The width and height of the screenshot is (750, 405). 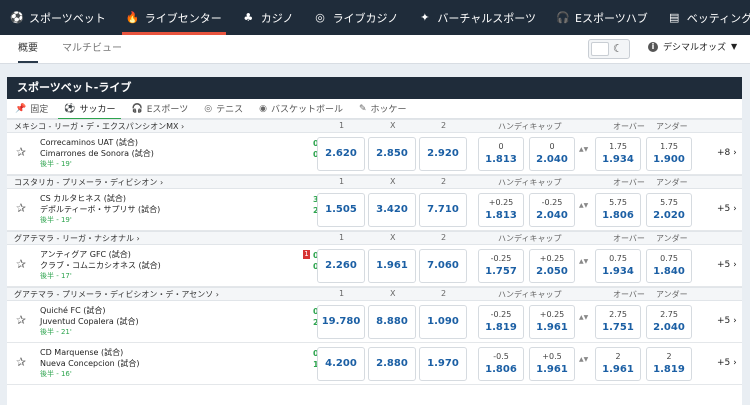 What do you see at coordinates (341, 364) in the screenshot?
I see `odds-home-button: 4.200` at bounding box center [341, 364].